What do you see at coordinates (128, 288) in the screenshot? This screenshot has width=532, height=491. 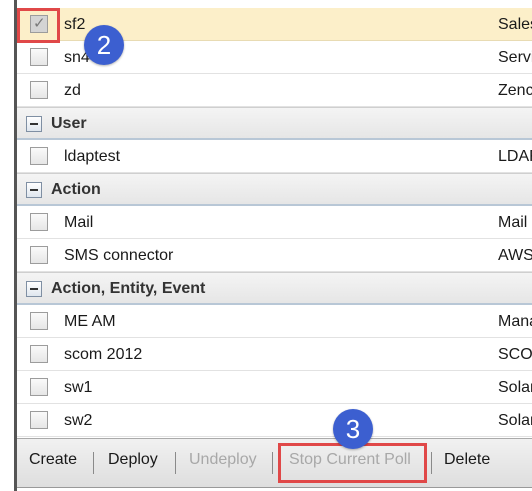 I see `group-name: Action, Entity, Event` at bounding box center [128, 288].